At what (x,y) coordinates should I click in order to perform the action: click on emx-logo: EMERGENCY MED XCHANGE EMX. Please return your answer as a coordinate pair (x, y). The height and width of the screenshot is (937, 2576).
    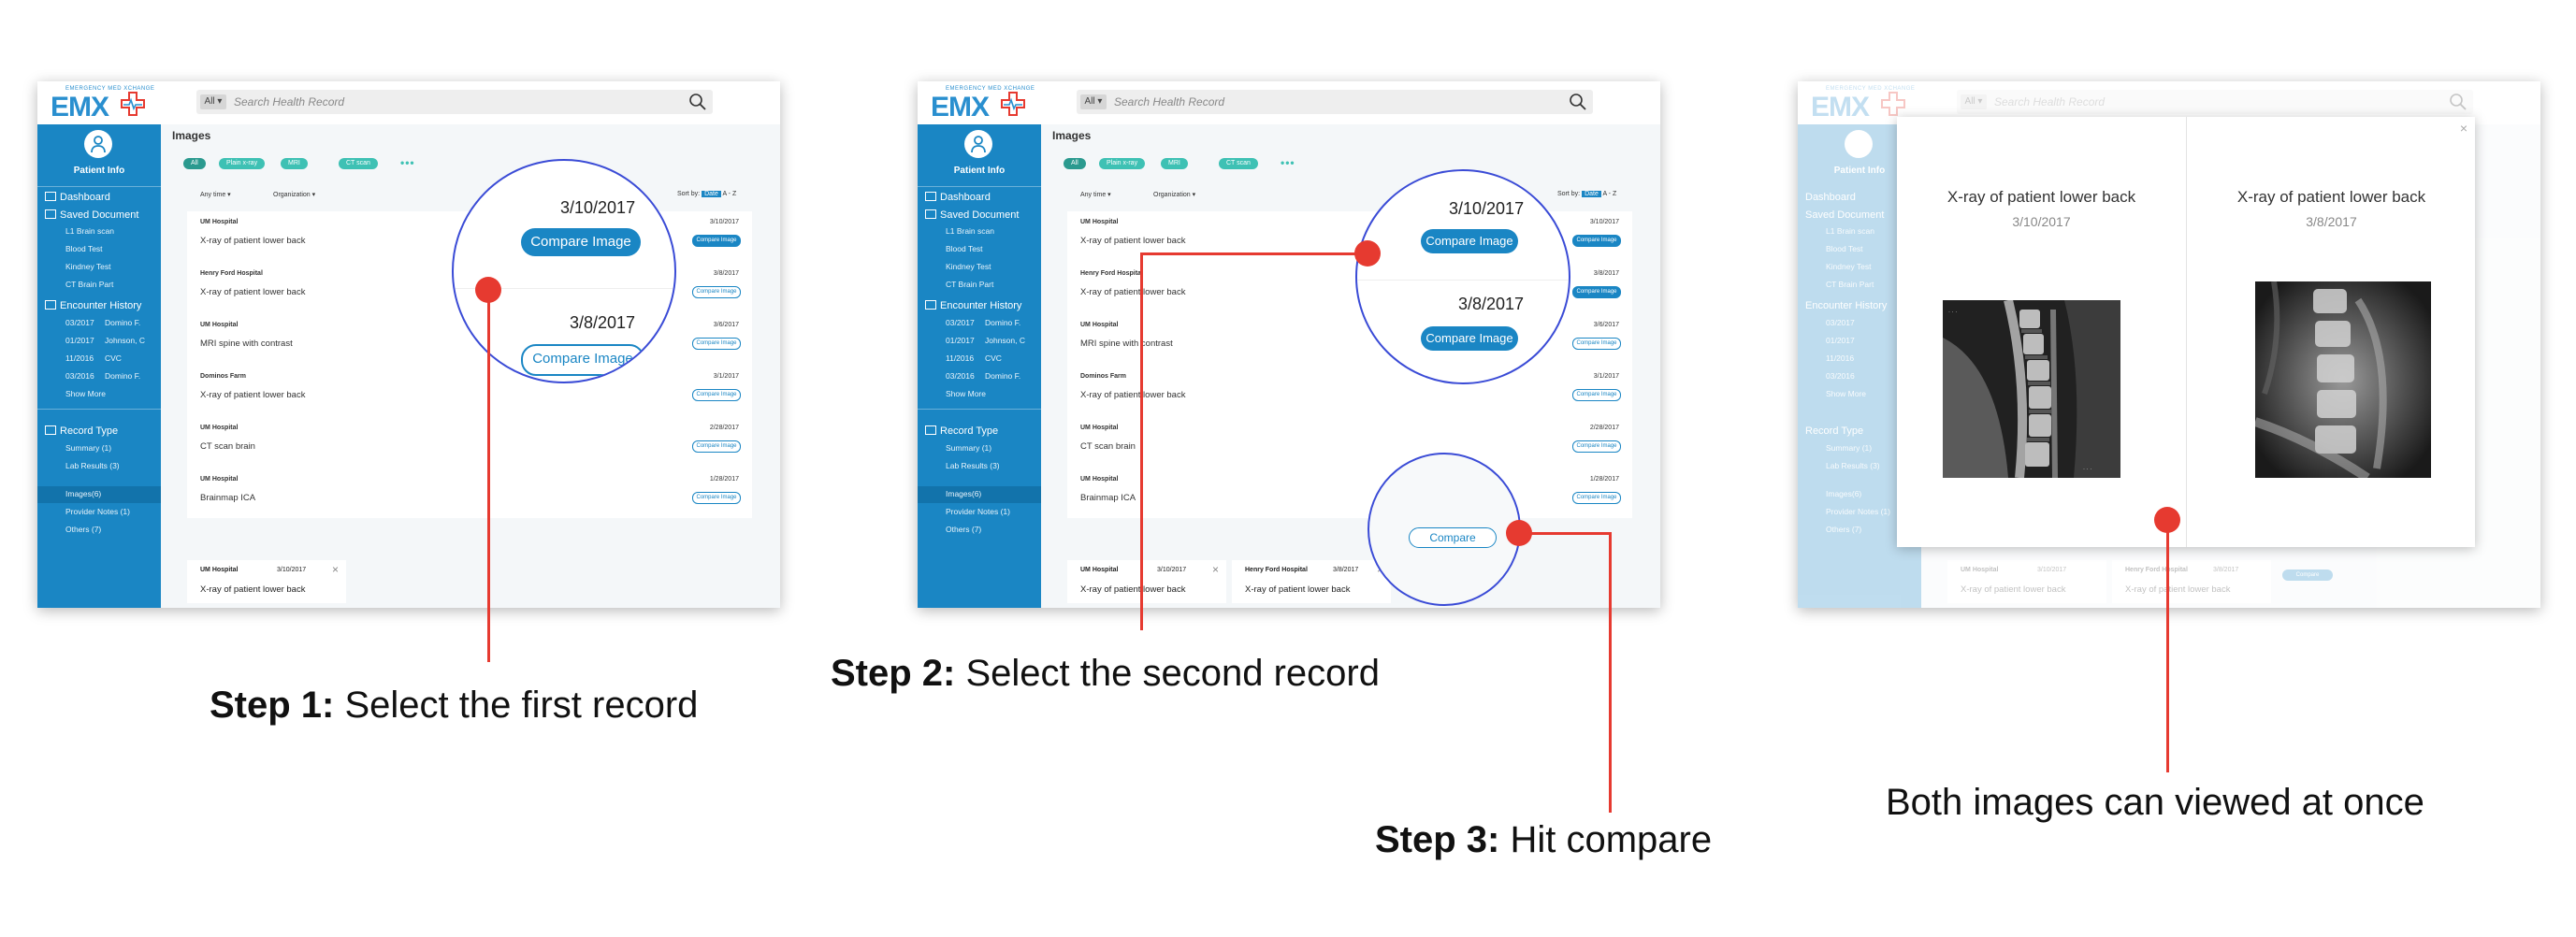
    Looking at the image, I should click on (983, 104).